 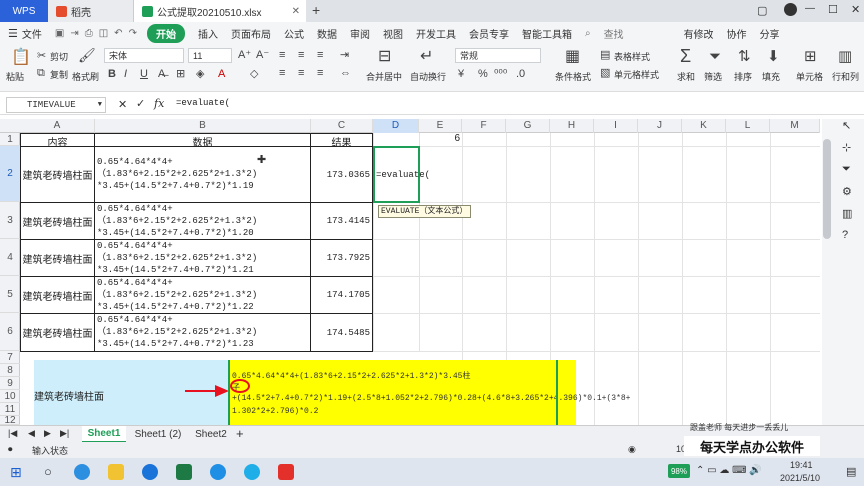 I want to click on notification-icon: ▤, so click(x=851, y=471).